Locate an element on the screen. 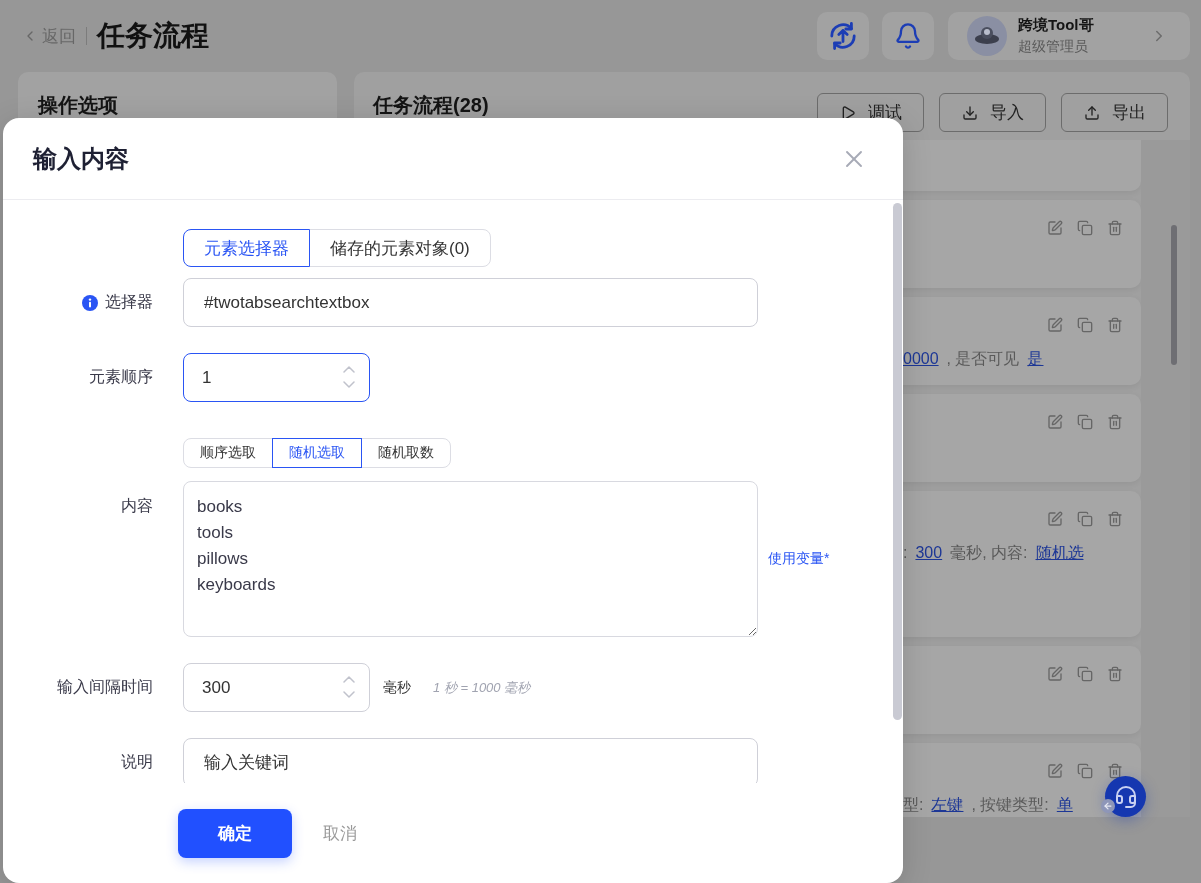 Image resolution: width=1201 pixels, height=883 pixels. detail-link: 300 is located at coordinates (929, 553).